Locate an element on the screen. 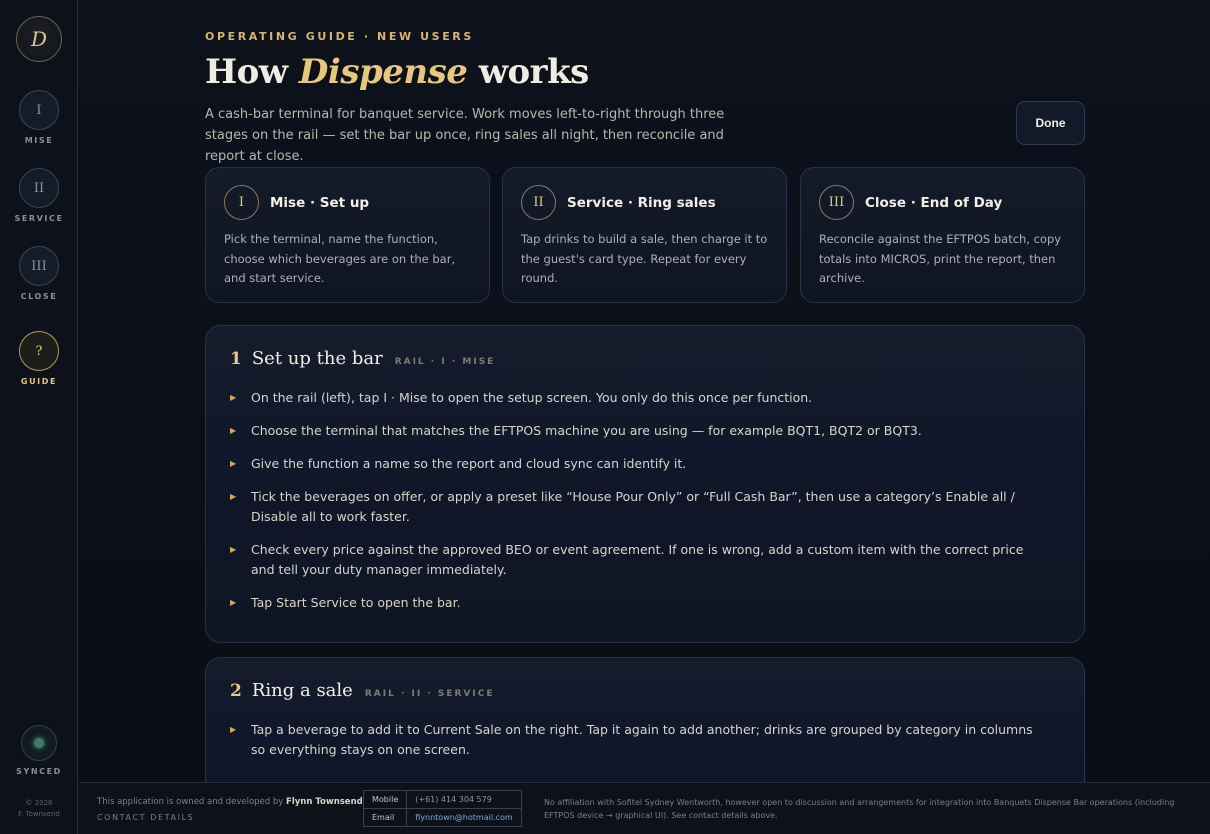 Image resolution: width=1210 pixels, height=834 pixels. rail-item-service: II SERVICE is located at coordinates (39, 195).